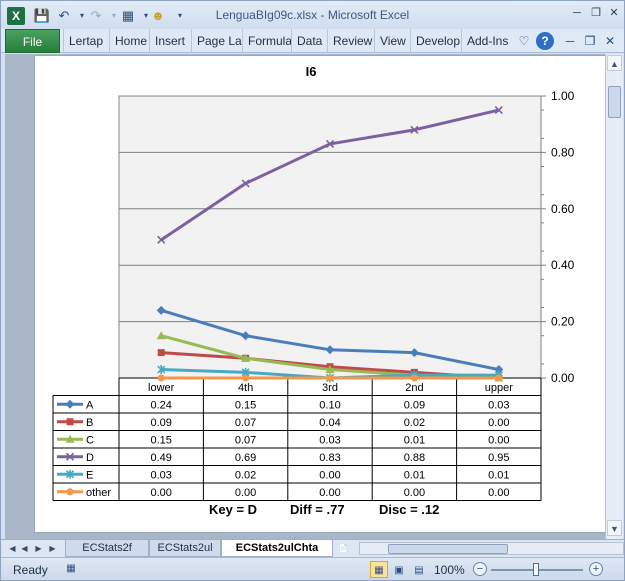  I want to click on zoom-level: 100%, so click(449, 570).